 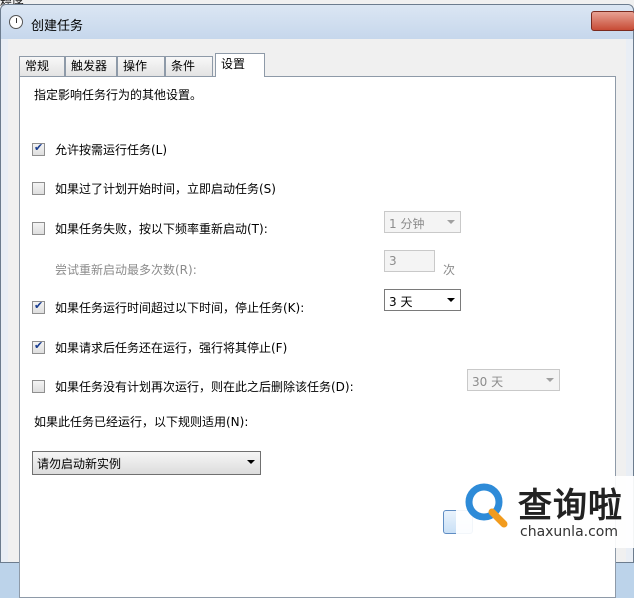 What do you see at coordinates (317, 22) in the screenshot?
I see `title-bar: 创建任务` at bounding box center [317, 22].